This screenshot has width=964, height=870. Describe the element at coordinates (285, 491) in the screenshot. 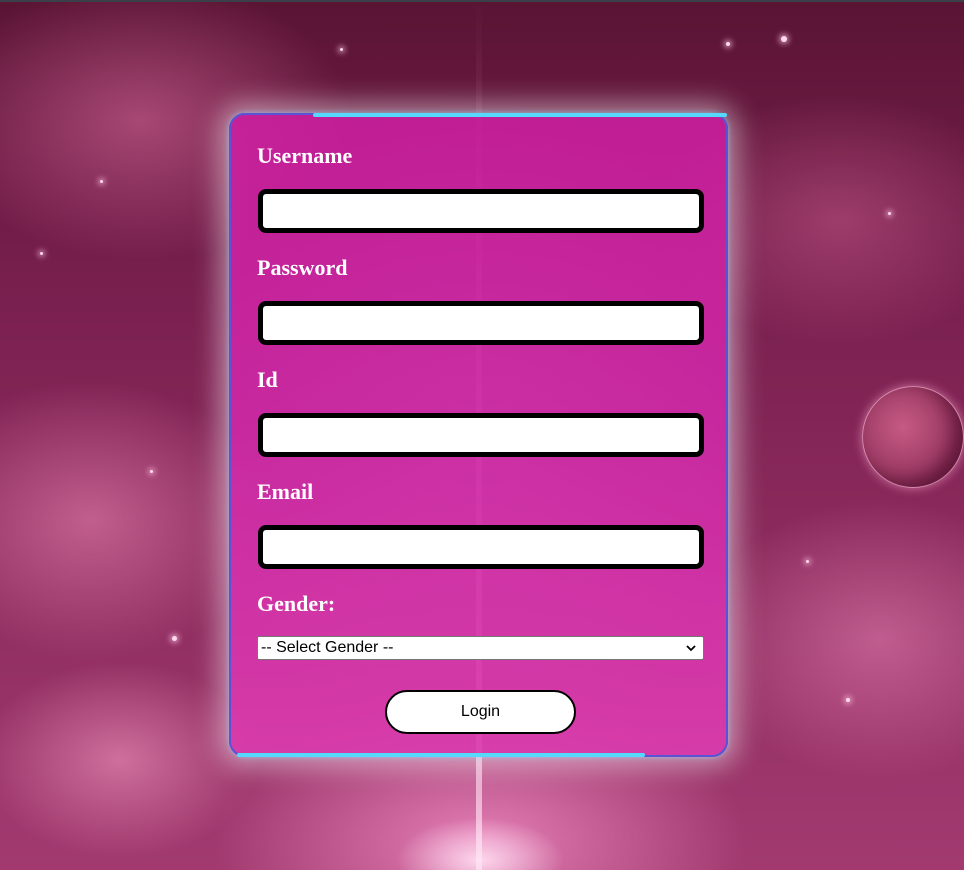

I see `email-label: Email` at that location.